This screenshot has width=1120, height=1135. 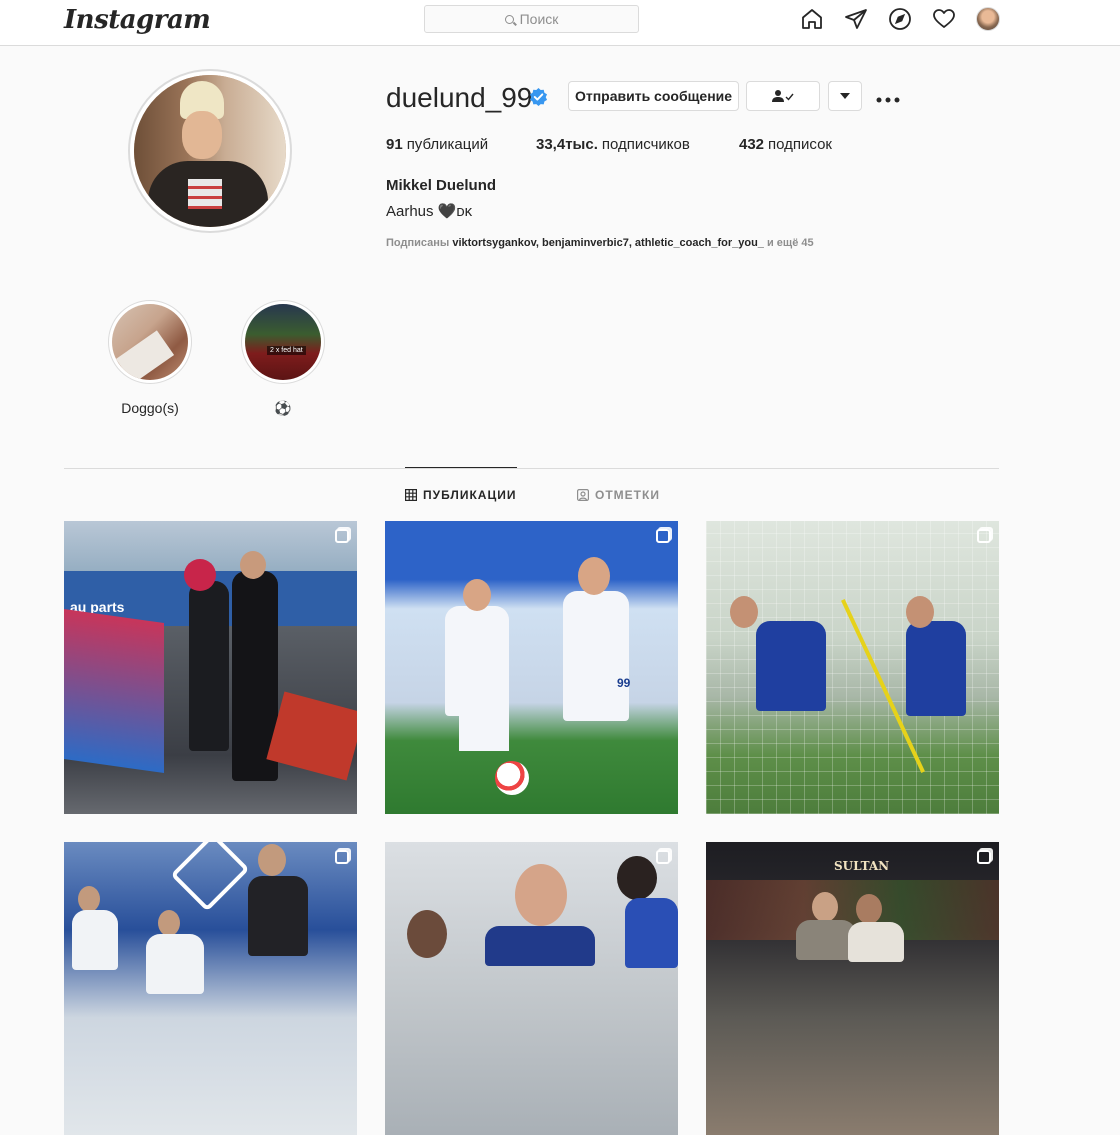 I want to click on tabs-divider, so click(x=531, y=468).